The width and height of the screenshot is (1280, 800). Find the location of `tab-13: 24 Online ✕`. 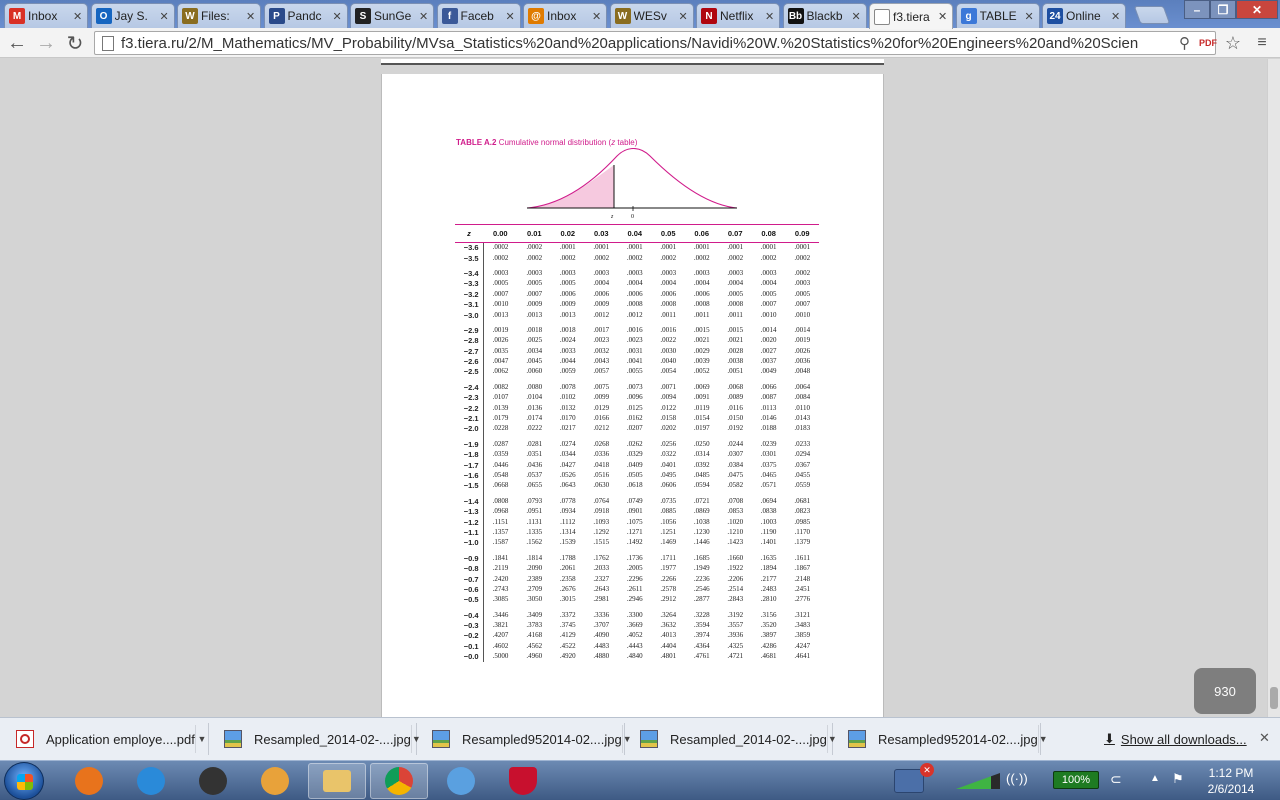

tab-13: 24 Online ✕ is located at coordinates (1084, 15).